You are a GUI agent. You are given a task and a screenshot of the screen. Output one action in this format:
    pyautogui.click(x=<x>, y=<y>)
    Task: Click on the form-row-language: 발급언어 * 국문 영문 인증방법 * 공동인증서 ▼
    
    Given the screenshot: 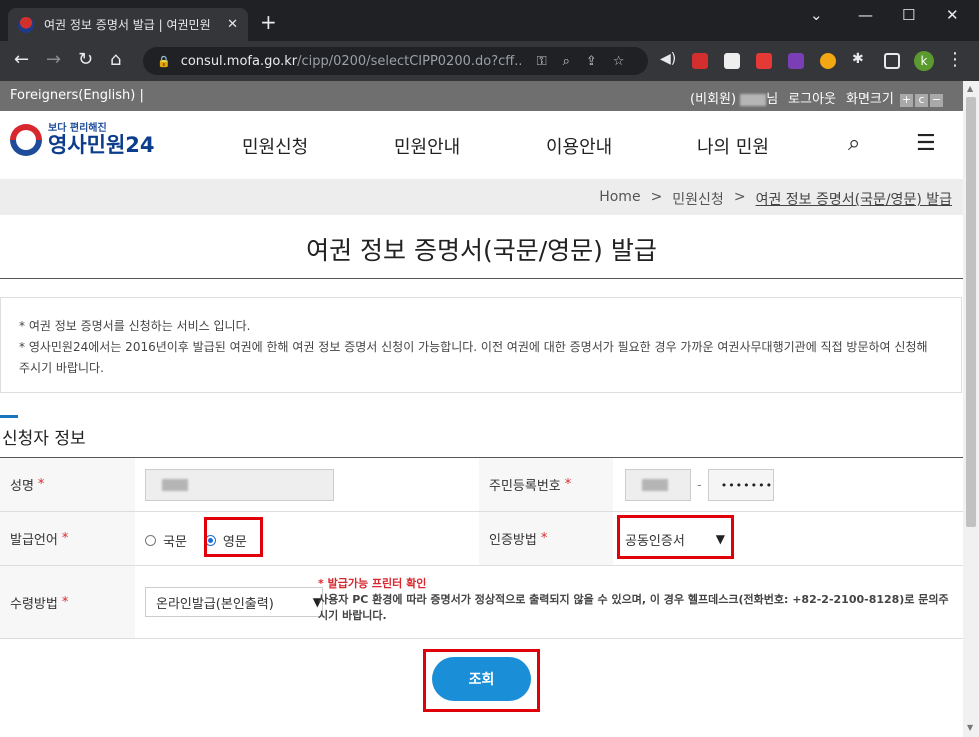 What is the action you would take?
    pyautogui.click(x=481, y=539)
    